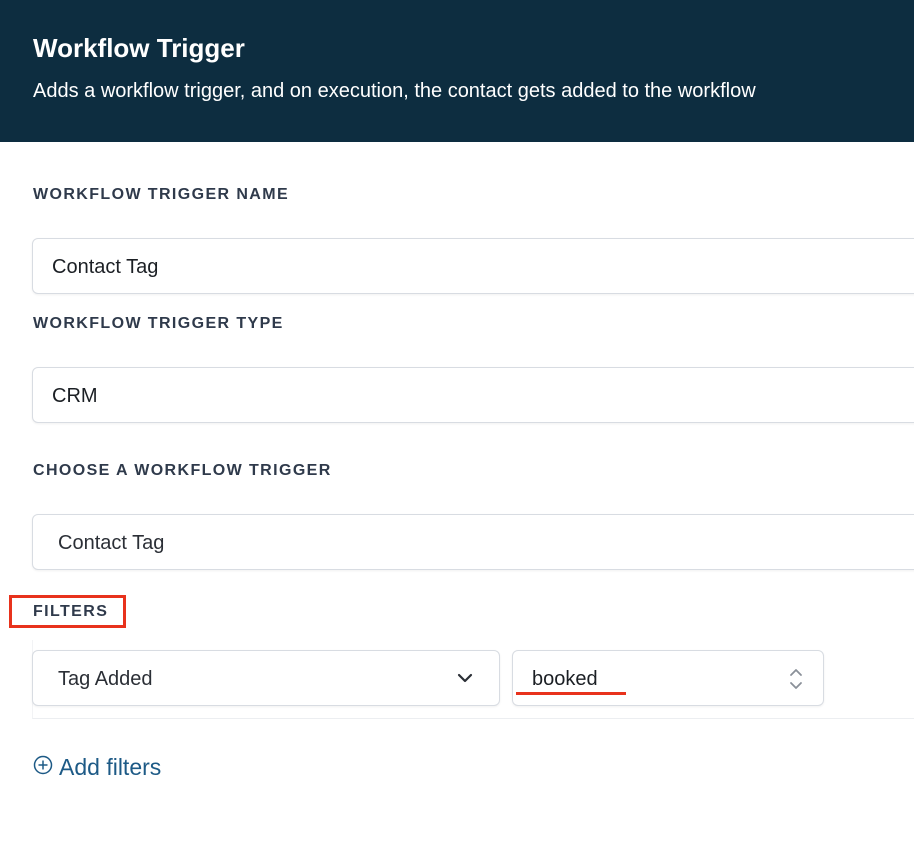  I want to click on choose-trigger-label: CHOOSE A WORKFLOW TRIGGER, so click(182, 470).